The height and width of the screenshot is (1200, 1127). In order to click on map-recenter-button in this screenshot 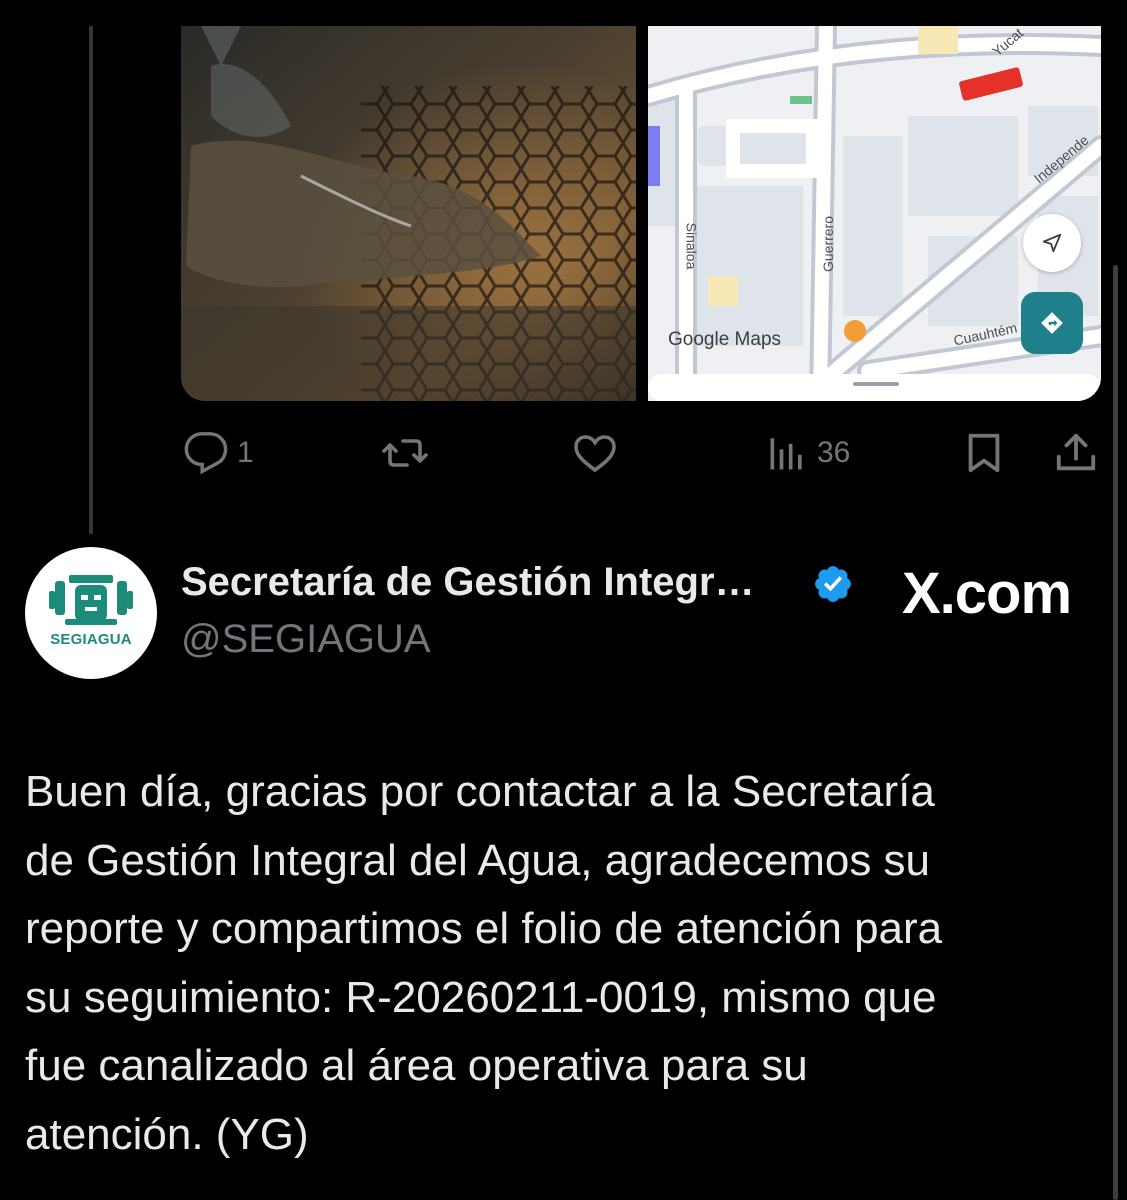, I will do `click(1052, 243)`.